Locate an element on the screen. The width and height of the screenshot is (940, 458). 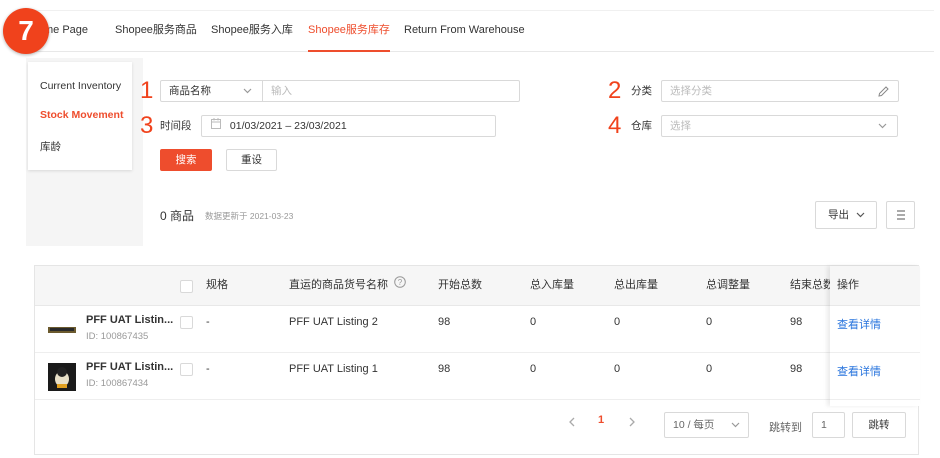
jump-to-label: 跳转到 is located at coordinates (785, 428).